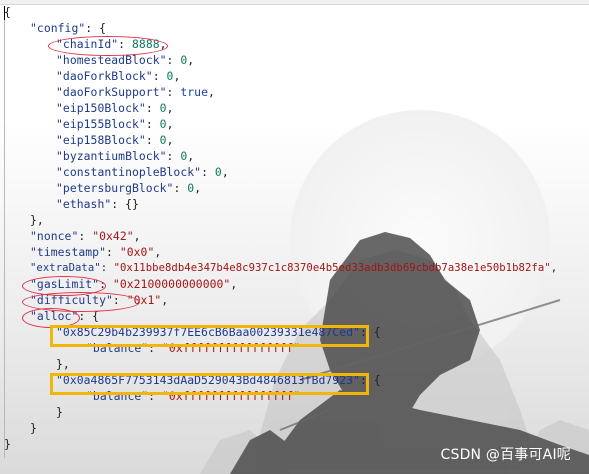  What do you see at coordinates (115, 188) in the screenshot?
I see `json-key: "petersburgBlock"` at bounding box center [115, 188].